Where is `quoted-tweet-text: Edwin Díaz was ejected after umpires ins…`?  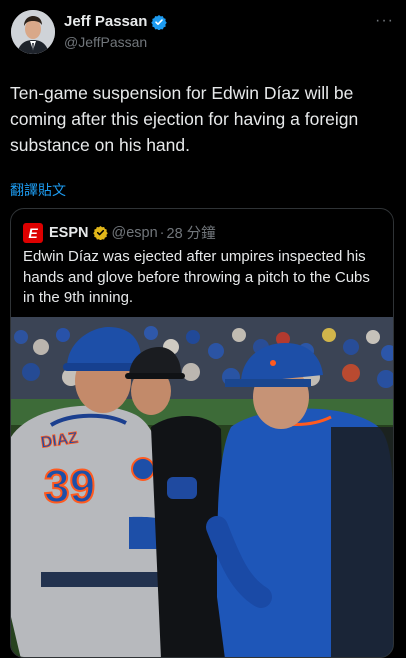
quoted-tweet-text: Edwin Díaz was ejected after umpires ins… is located at coordinates (196, 277).